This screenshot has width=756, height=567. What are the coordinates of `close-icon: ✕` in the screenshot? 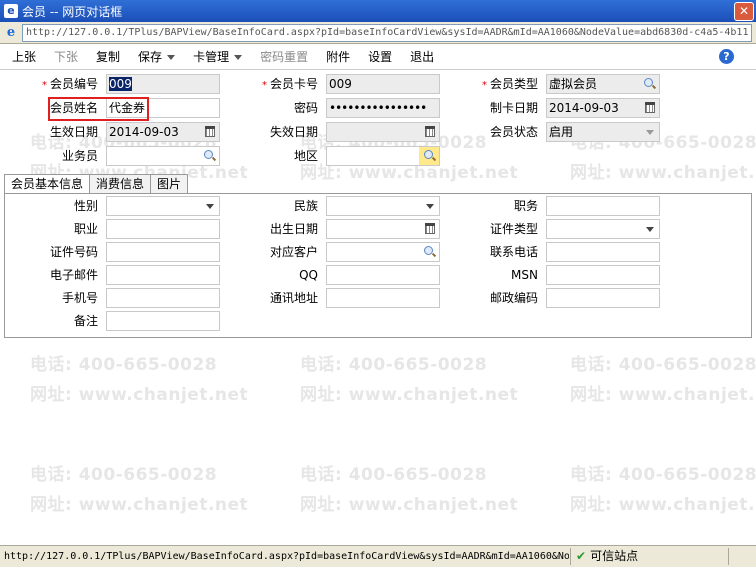 It's located at (744, 11).